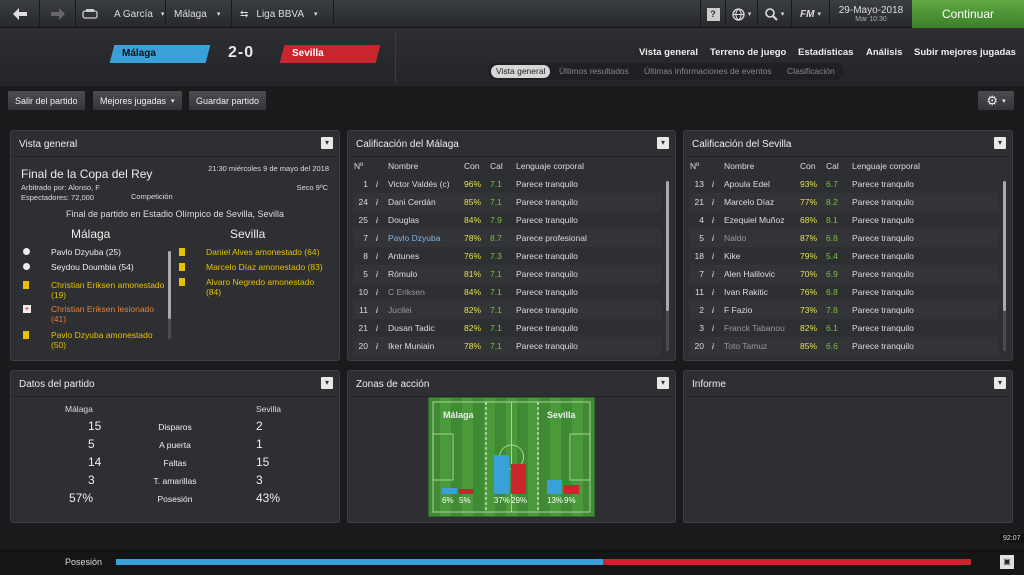 The height and width of the screenshot is (575, 1024). I want to click on player-row: 8 i Antunes 76% 7.3 Parece tranquilo, so click(507, 256).